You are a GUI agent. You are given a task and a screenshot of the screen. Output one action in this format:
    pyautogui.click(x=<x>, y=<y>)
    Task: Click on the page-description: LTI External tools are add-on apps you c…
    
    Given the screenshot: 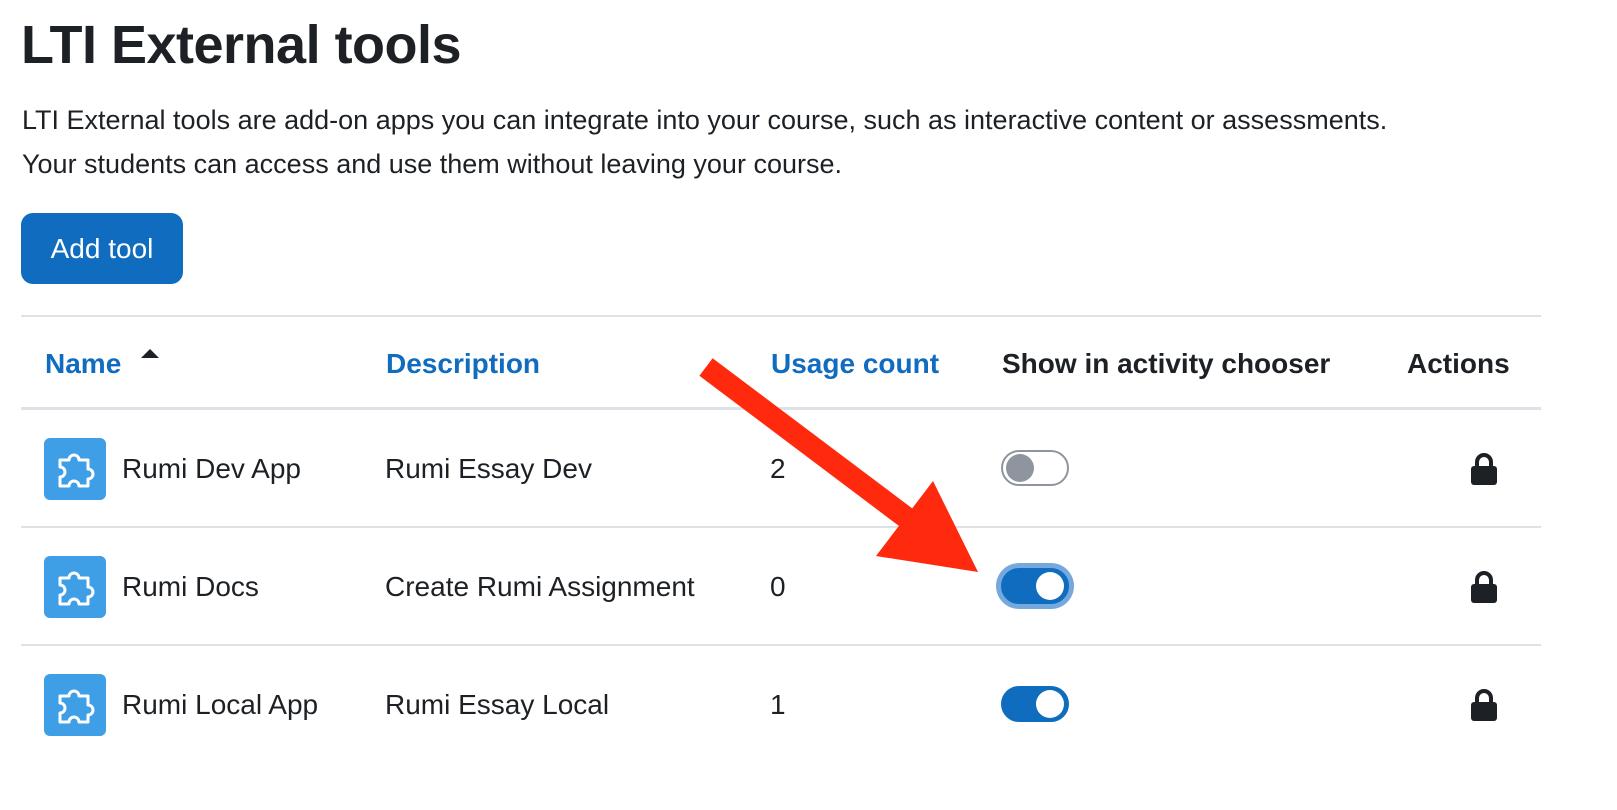 What is the action you would take?
    pyautogui.click(x=704, y=142)
    